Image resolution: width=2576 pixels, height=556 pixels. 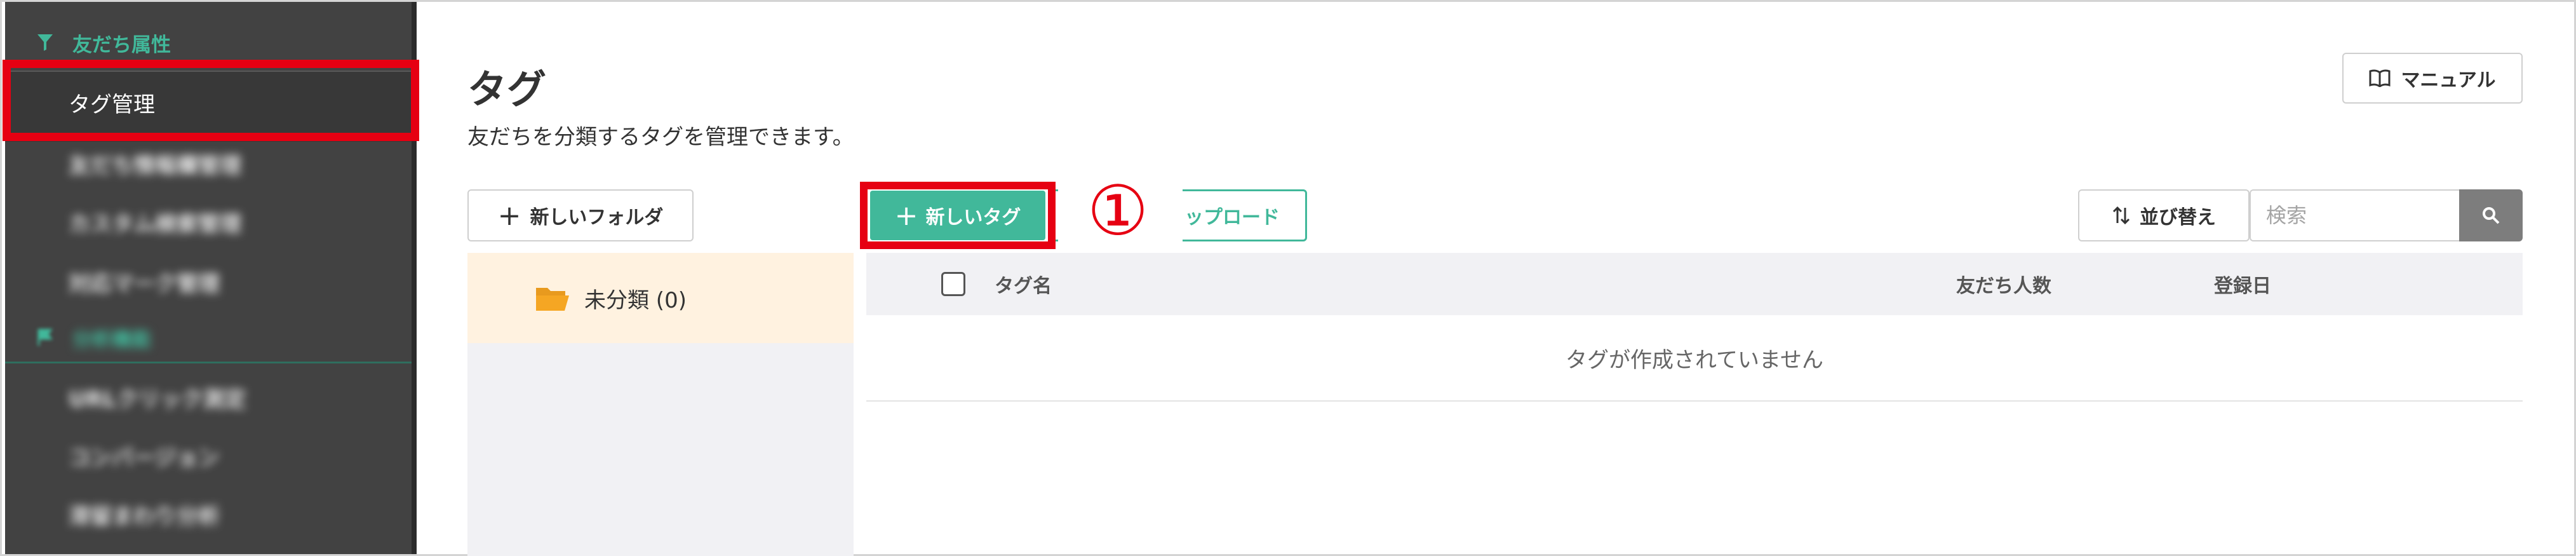 What do you see at coordinates (157, 397) in the screenshot?
I see `sidebar-item-url-click: URLクリック測定` at bounding box center [157, 397].